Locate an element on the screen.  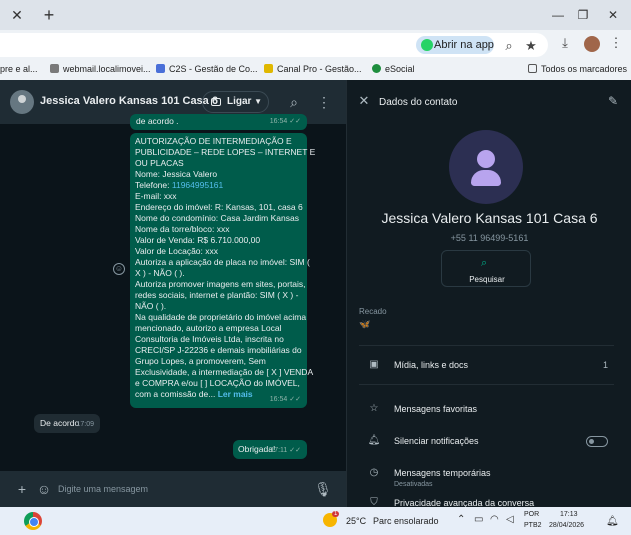
open-in-app-button: Abrir na app is located at coordinates (455, 45).